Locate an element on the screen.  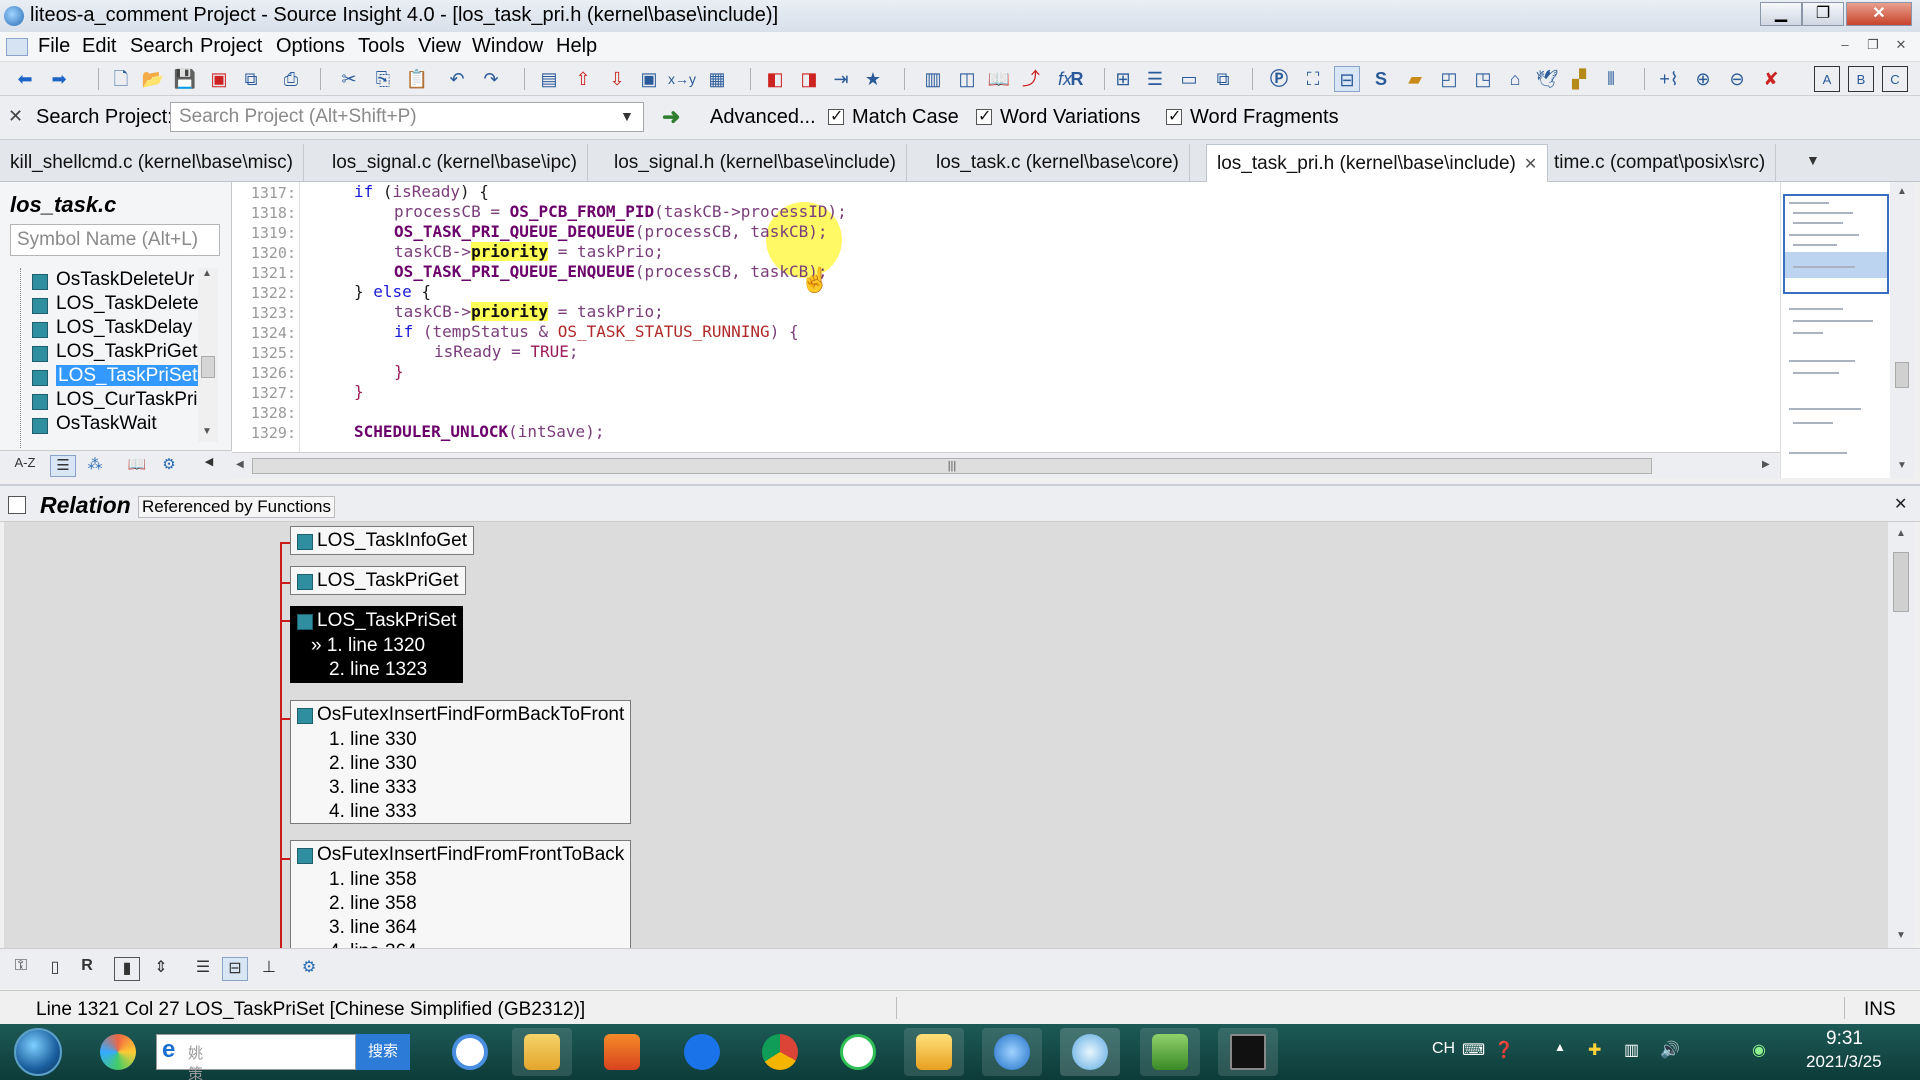
undo-icon: ↶ is located at coordinates (457, 79).